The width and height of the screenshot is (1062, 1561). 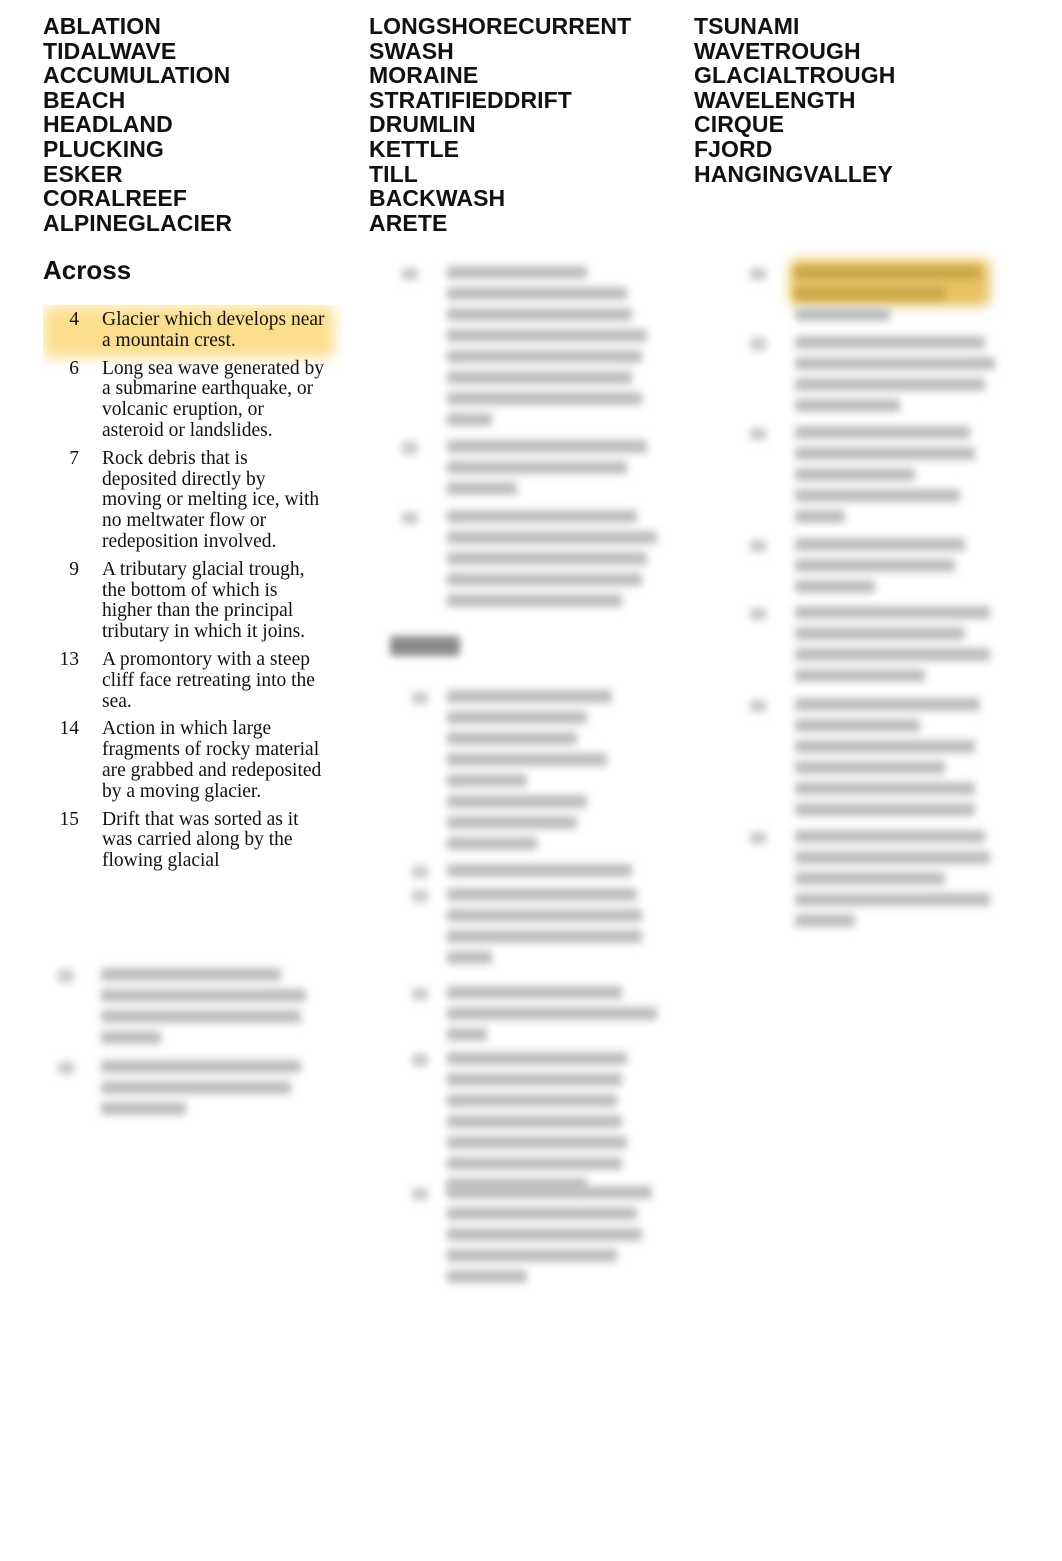 What do you see at coordinates (69, 819) in the screenshot?
I see `clue-number: 15` at bounding box center [69, 819].